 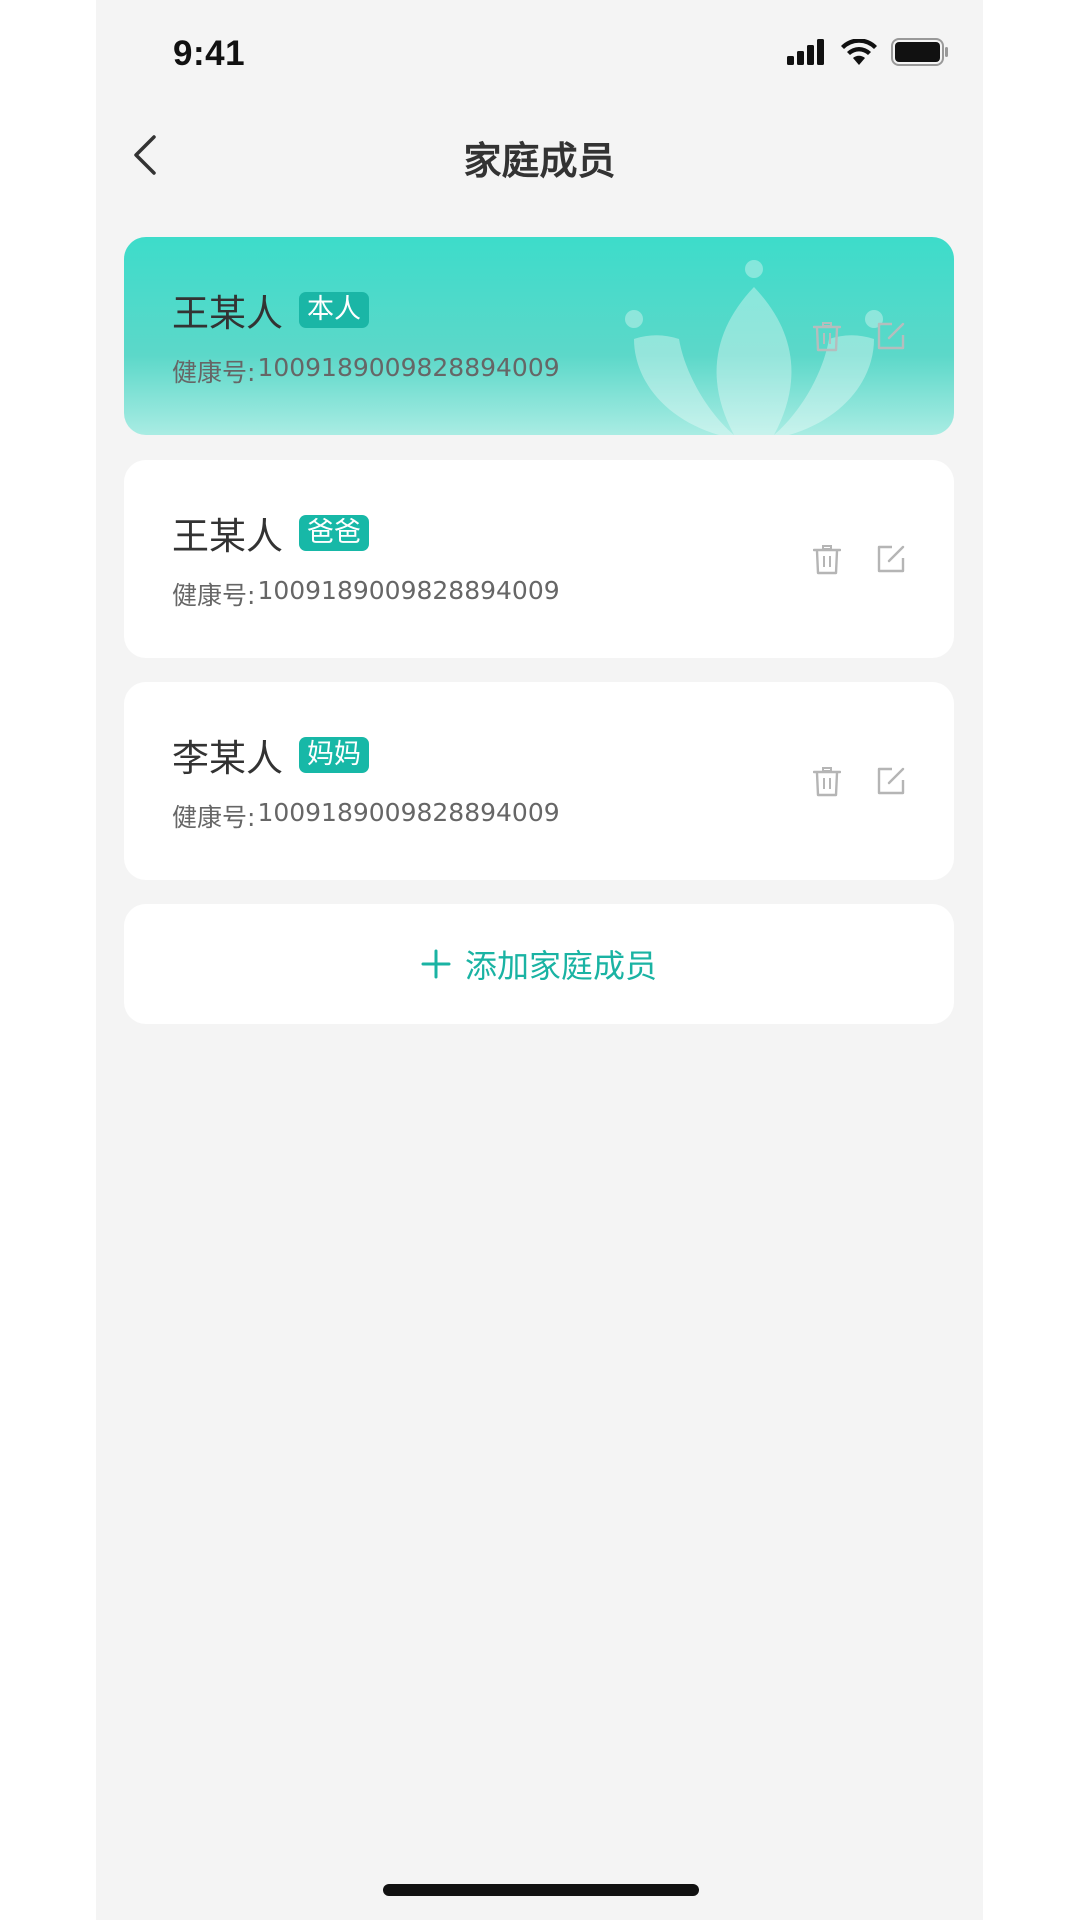 What do you see at coordinates (919, 52) in the screenshot?
I see `battery-icon` at bounding box center [919, 52].